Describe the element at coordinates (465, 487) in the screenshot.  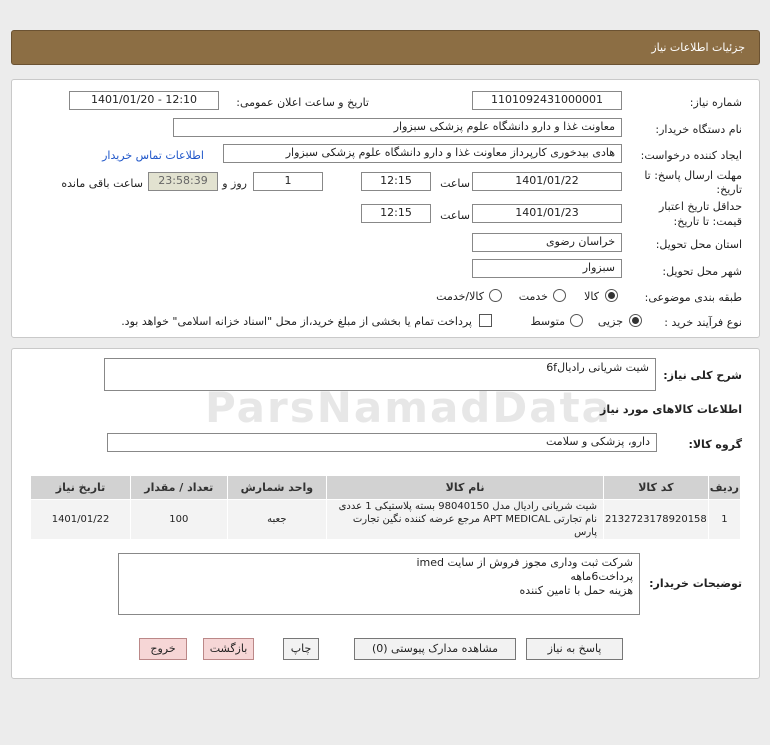
I see `col-name: نام کالا` at that location.